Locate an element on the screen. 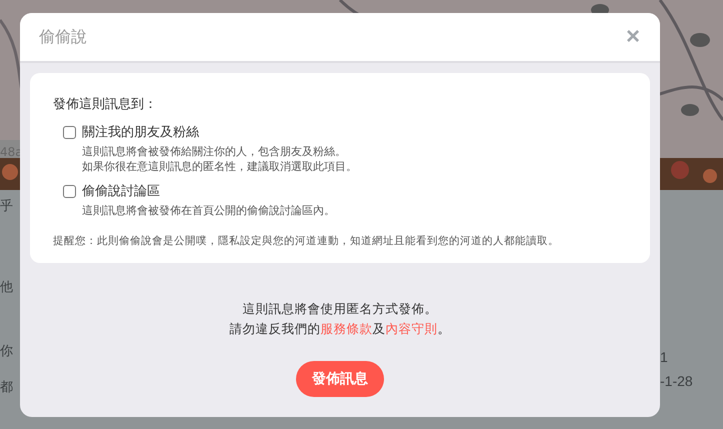  background-text: 他 is located at coordinates (6, 287).